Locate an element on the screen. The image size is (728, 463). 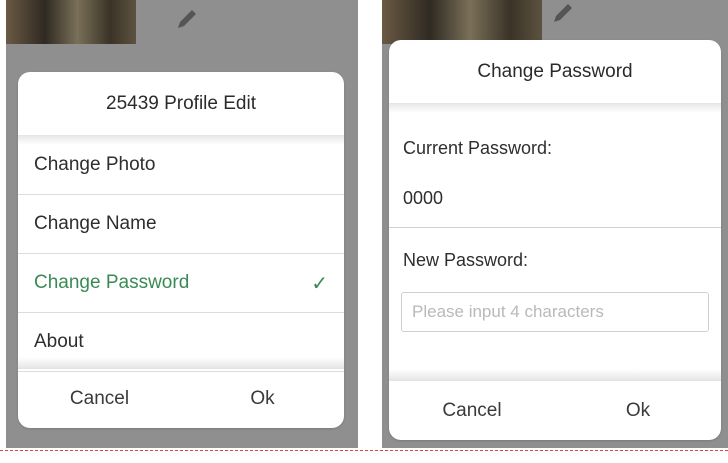
cut-line-divider is located at coordinates (364, 450).